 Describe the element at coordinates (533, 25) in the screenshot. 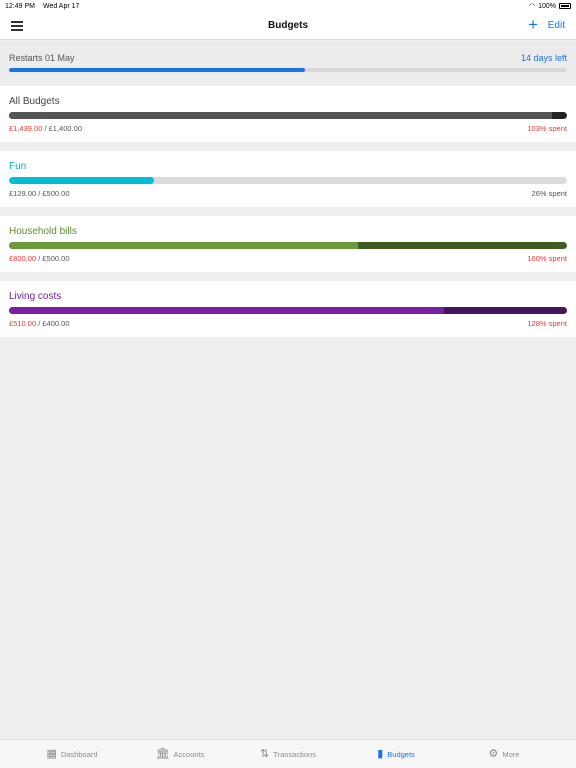

I see `add-icon: +` at that location.